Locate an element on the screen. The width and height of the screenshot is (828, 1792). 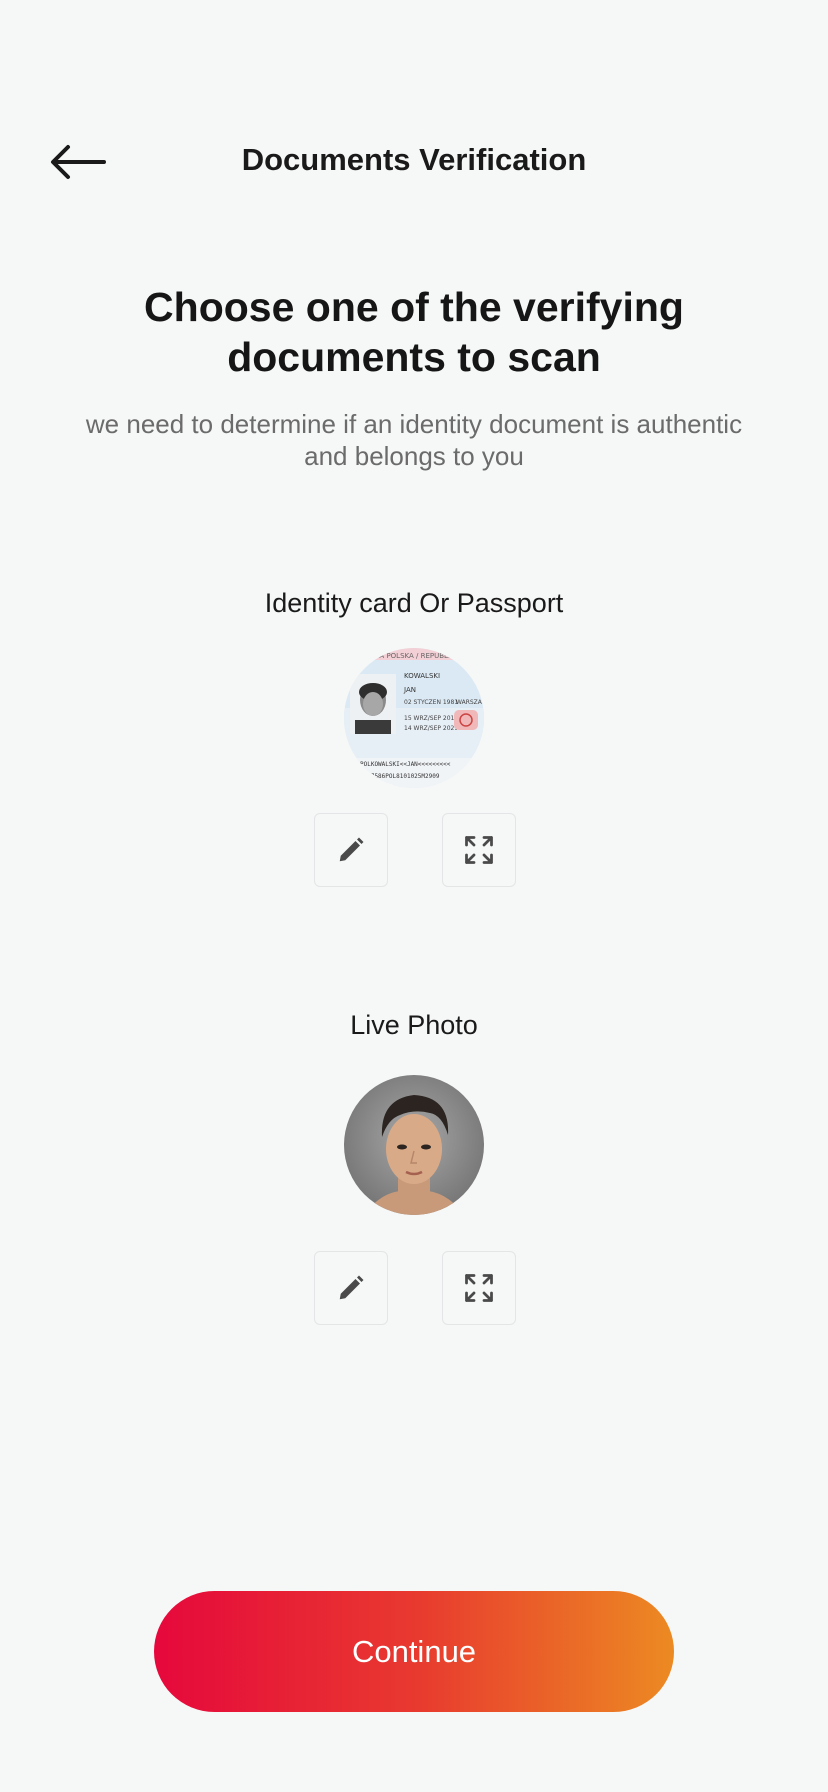
id-card-actions is located at coordinates (415, 850).